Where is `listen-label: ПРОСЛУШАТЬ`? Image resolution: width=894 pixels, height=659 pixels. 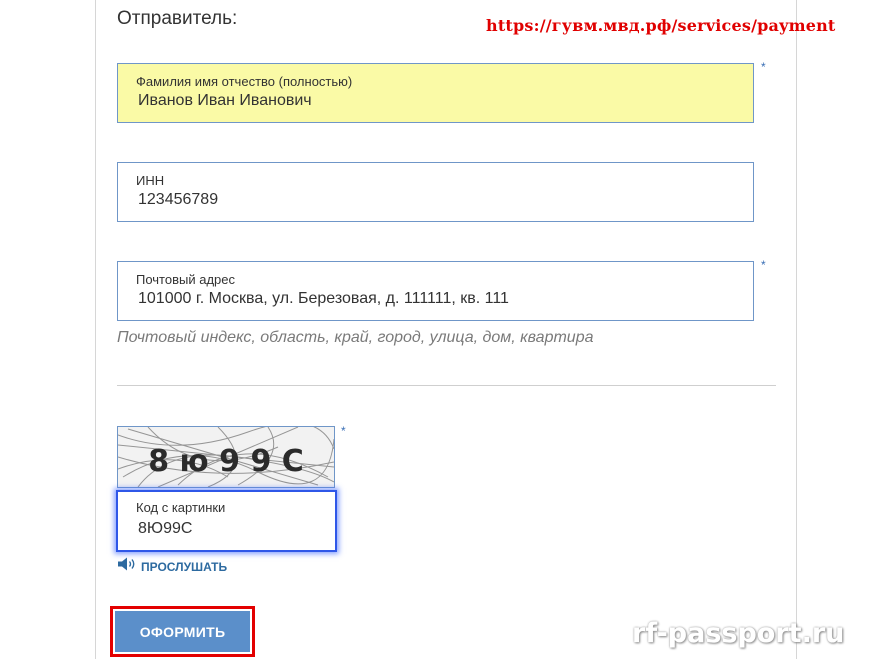 listen-label: ПРОСЛУШАТЬ is located at coordinates (184, 567).